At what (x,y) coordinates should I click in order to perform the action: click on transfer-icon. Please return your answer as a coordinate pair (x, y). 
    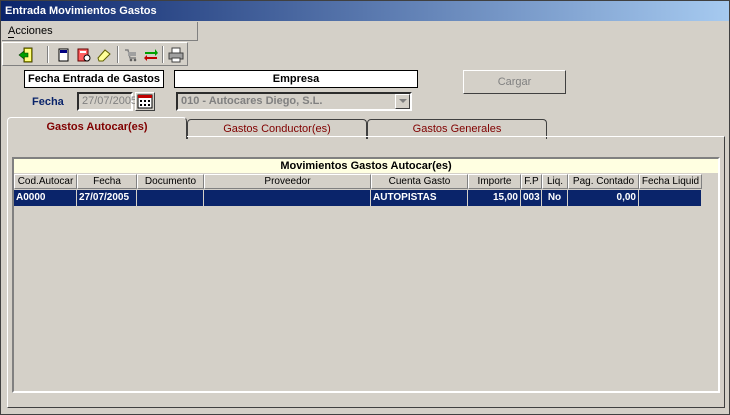
    Looking at the image, I should click on (151, 54).